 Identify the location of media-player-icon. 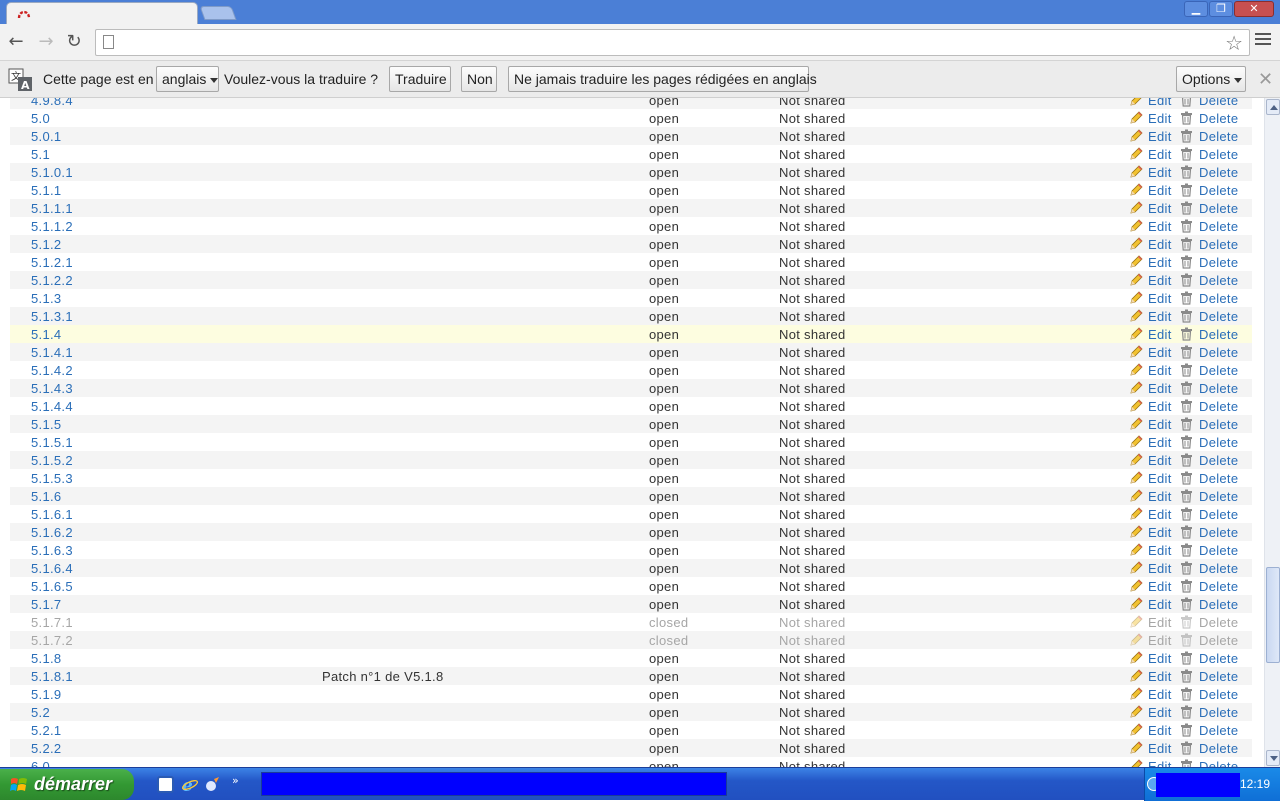
(212, 784).